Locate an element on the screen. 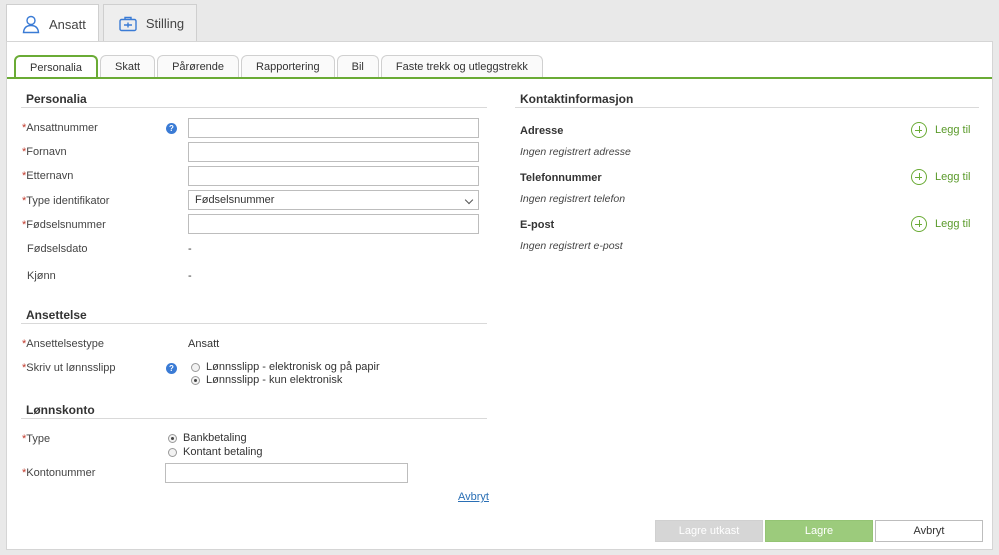 Image resolution: width=999 pixels, height=555 pixels. label-text: Fornavn is located at coordinates (46, 152).